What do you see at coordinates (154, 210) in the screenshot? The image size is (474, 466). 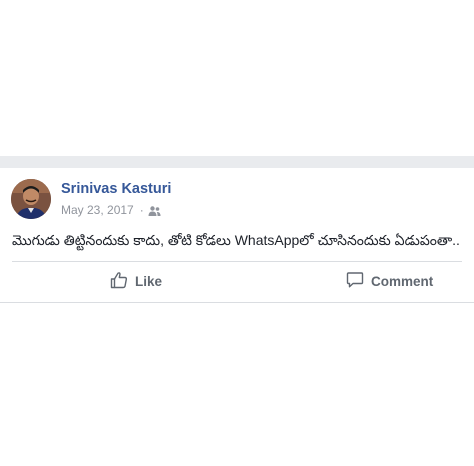 I see `friends-icon` at bounding box center [154, 210].